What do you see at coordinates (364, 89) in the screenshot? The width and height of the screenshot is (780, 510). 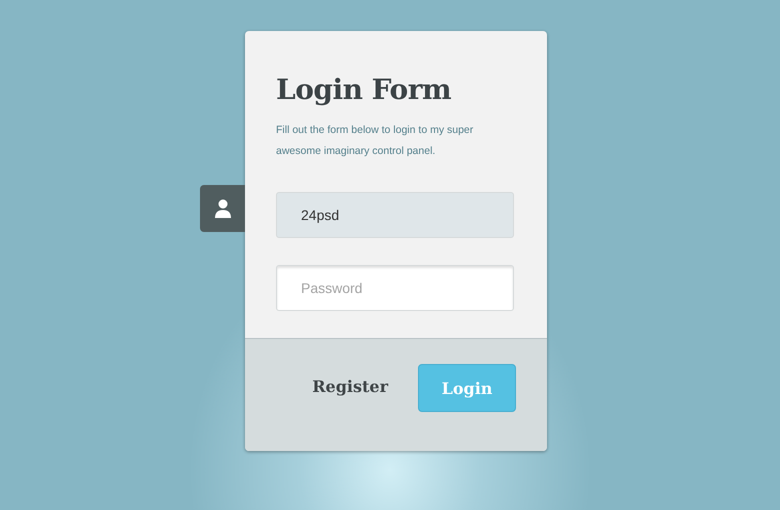 I see `form-title: Login Form` at bounding box center [364, 89].